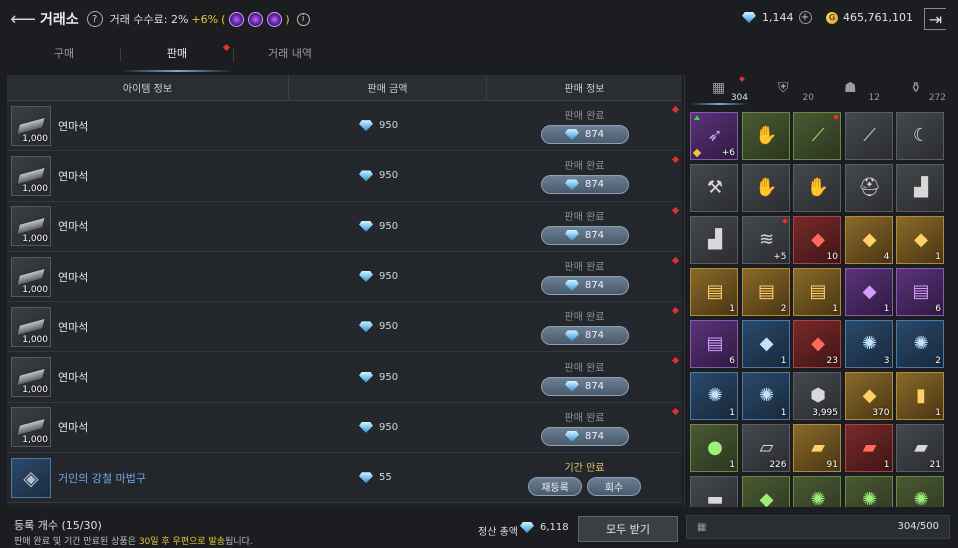  Describe the element at coordinates (868, 188) in the screenshot. I see `inventory-slot: ⛑` at that location.